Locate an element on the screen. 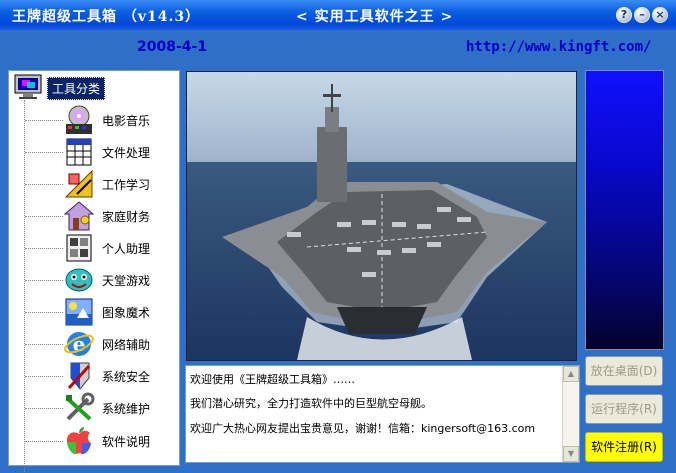  window-controls: ? – × is located at coordinates (641, 15).